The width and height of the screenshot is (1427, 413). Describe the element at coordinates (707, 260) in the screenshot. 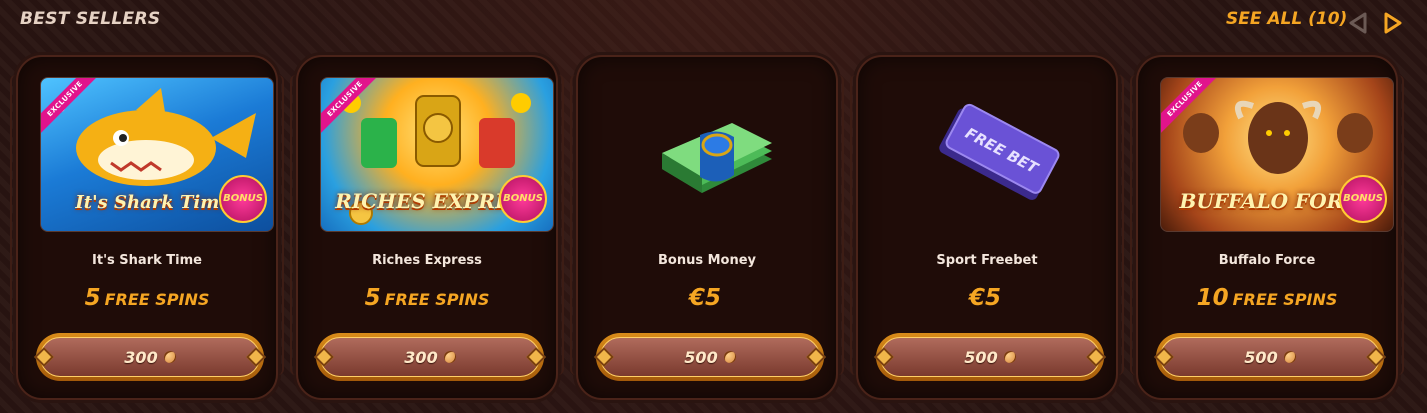

I see `product-name: Bonus Money` at that location.